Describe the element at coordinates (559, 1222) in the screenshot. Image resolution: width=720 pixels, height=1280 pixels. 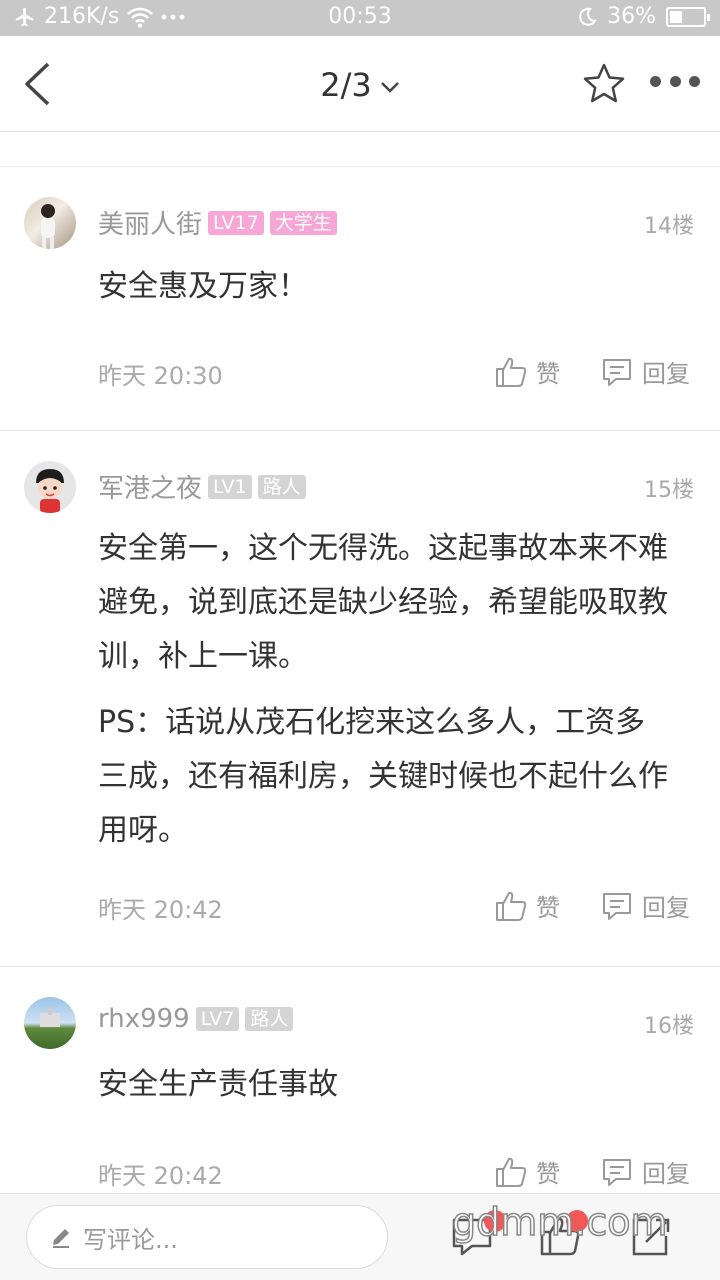
I see `watermark: gdmm.com` at that location.